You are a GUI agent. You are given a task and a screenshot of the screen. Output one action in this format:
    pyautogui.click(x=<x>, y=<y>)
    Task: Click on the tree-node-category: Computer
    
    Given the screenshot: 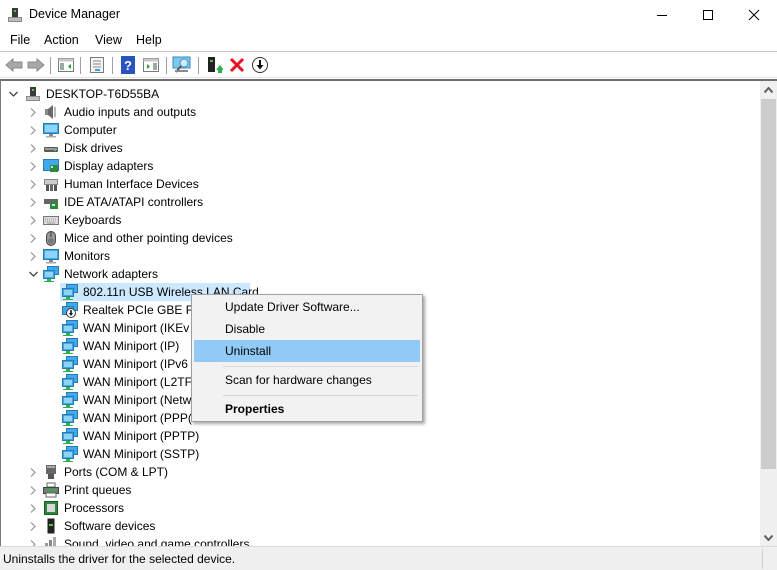 What is the action you would take?
    pyautogui.click(x=380, y=130)
    